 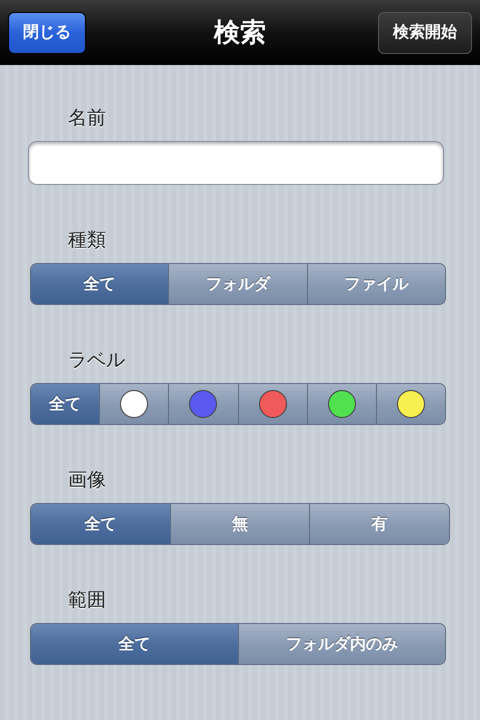 What do you see at coordinates (96, 360) in the screenshot?
I see `field-label: ラベル` at bounding box center [96, 360].